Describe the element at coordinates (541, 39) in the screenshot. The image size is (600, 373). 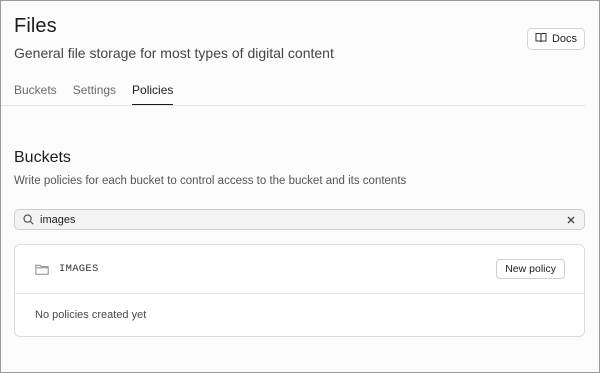
I see `book-icon` at that location.